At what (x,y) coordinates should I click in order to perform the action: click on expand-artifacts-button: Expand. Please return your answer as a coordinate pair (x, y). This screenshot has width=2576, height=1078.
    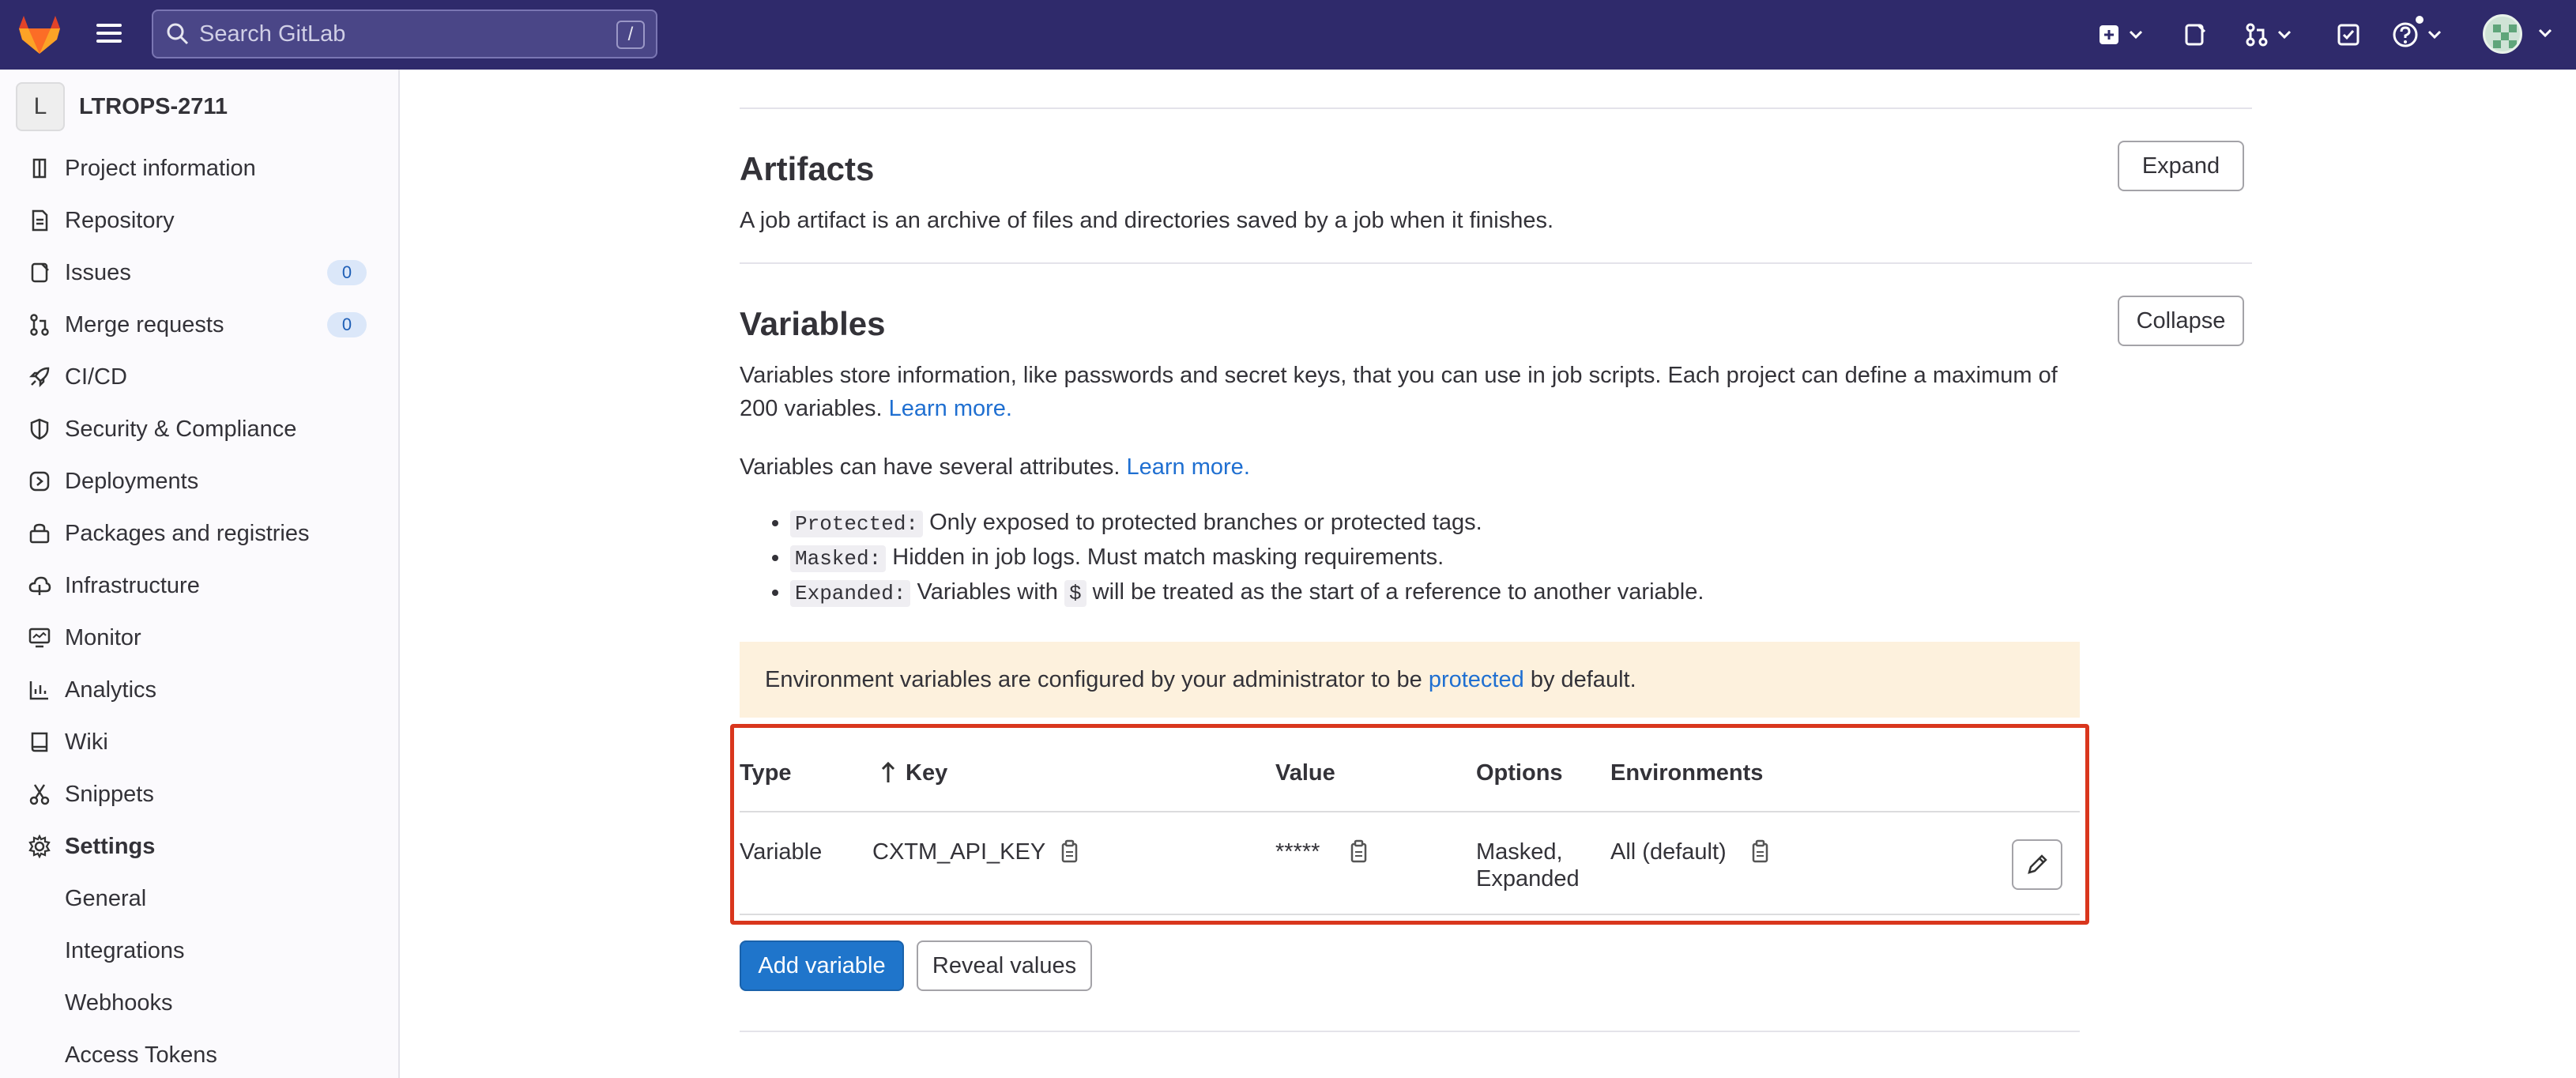
    Looking at the image, I should click on (2181, 166).